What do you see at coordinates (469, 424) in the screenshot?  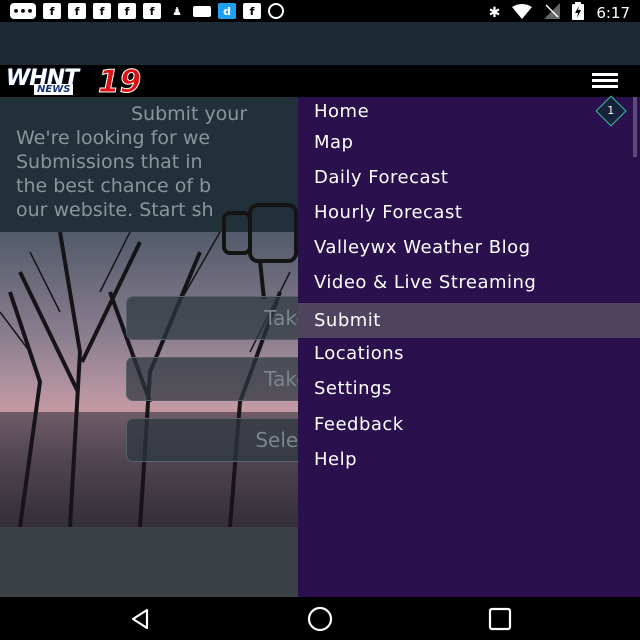 I see `menu-item-feedback: Feedback` at bounding box center [469, 424].